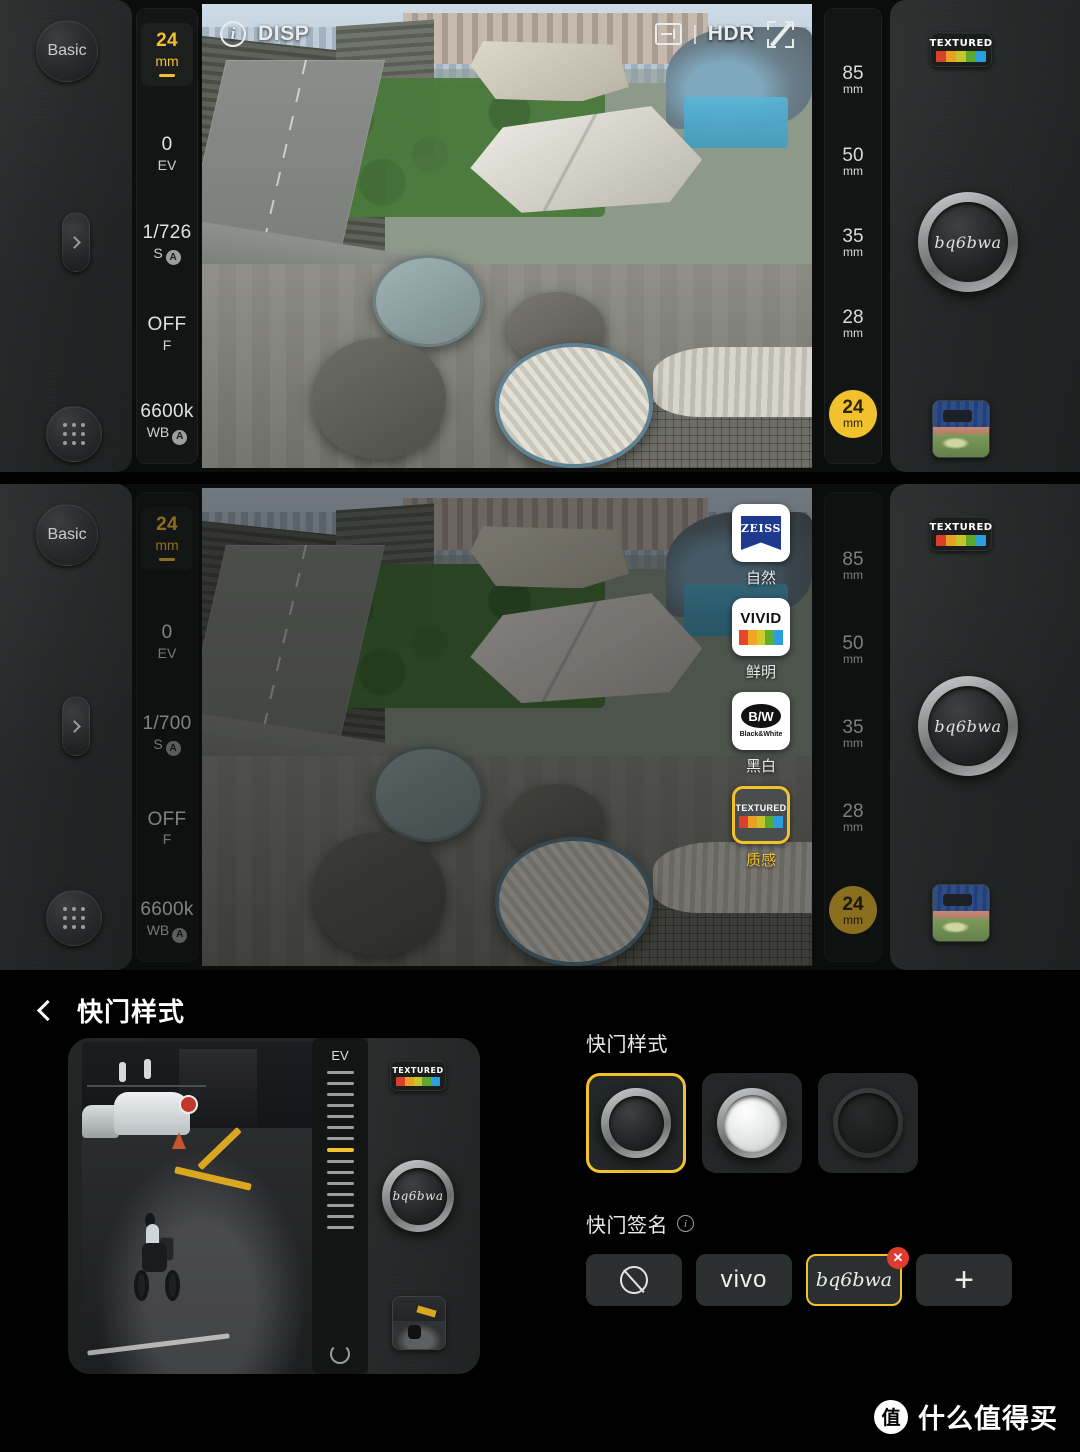 This screenshot has height=1452, width=1080. I want to click on disp-button: DISP, so click(283, 34).